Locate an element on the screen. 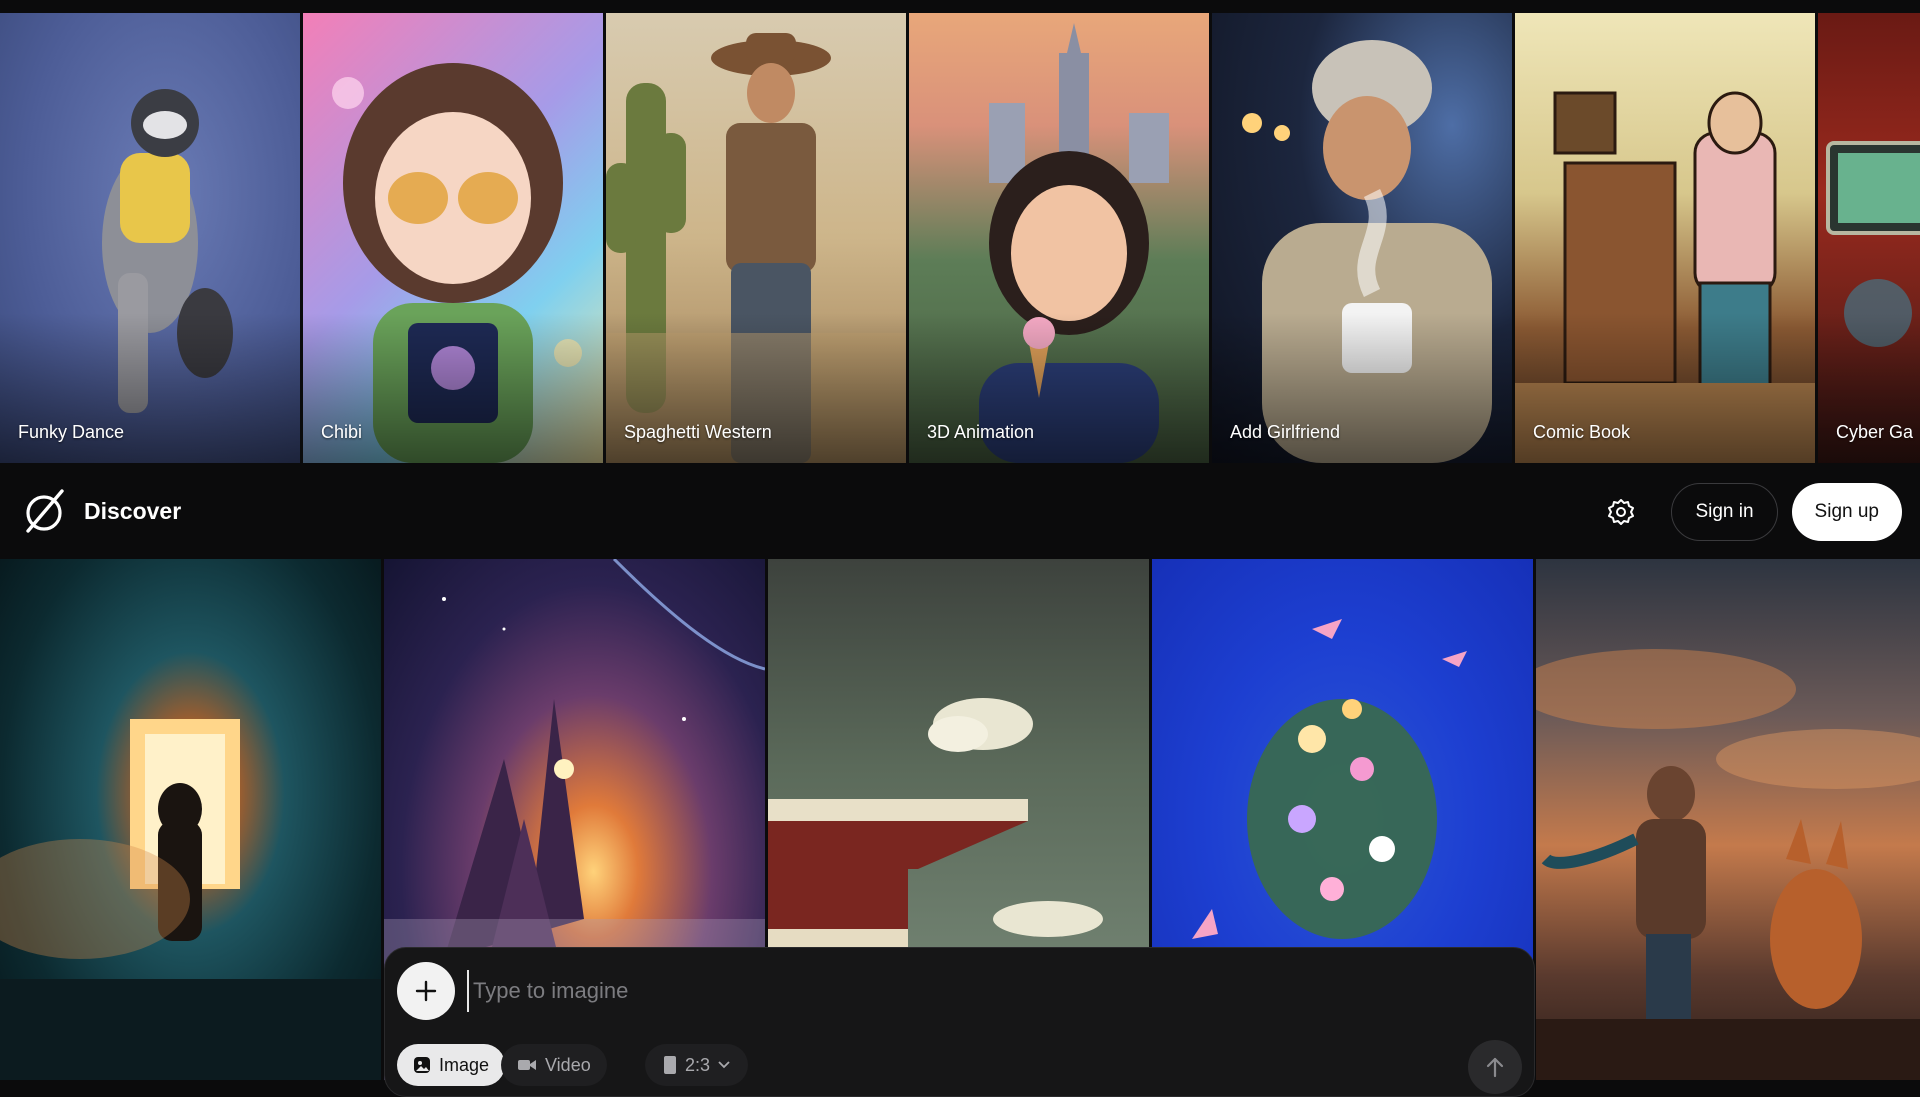  add-attachment-button is located at coordinates (426, 991).